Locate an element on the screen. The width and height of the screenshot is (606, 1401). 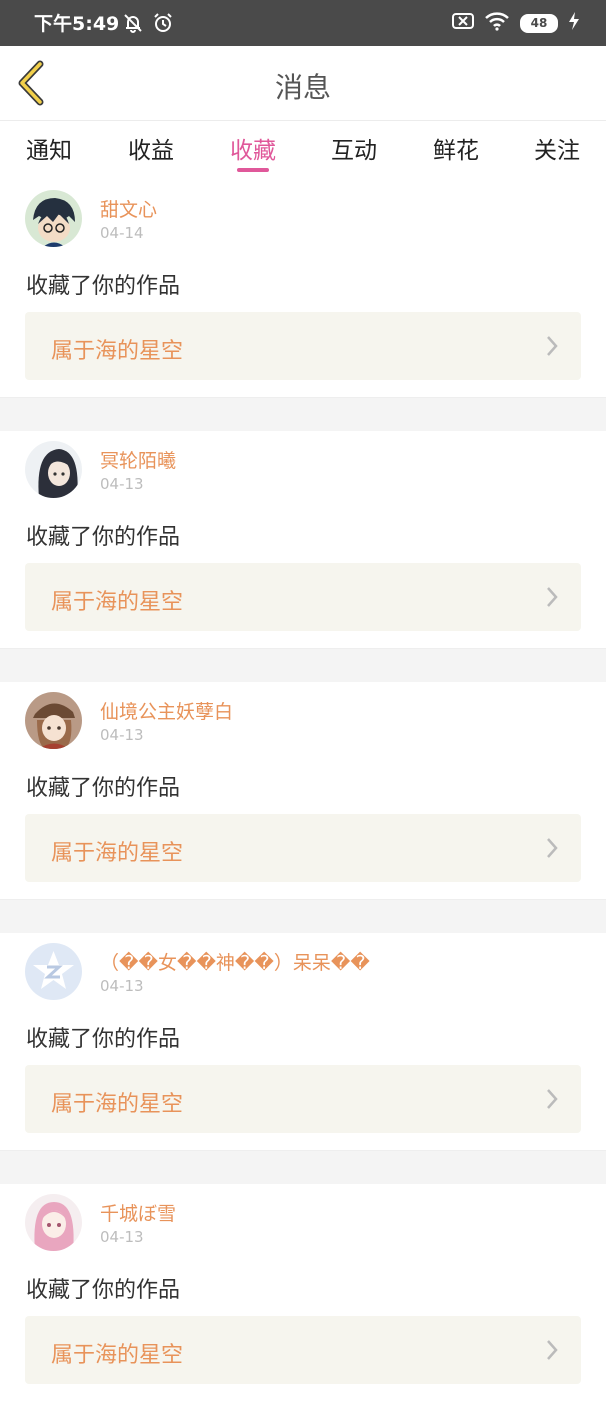
charging-bolt-icon is located at coordinates (574, 23).